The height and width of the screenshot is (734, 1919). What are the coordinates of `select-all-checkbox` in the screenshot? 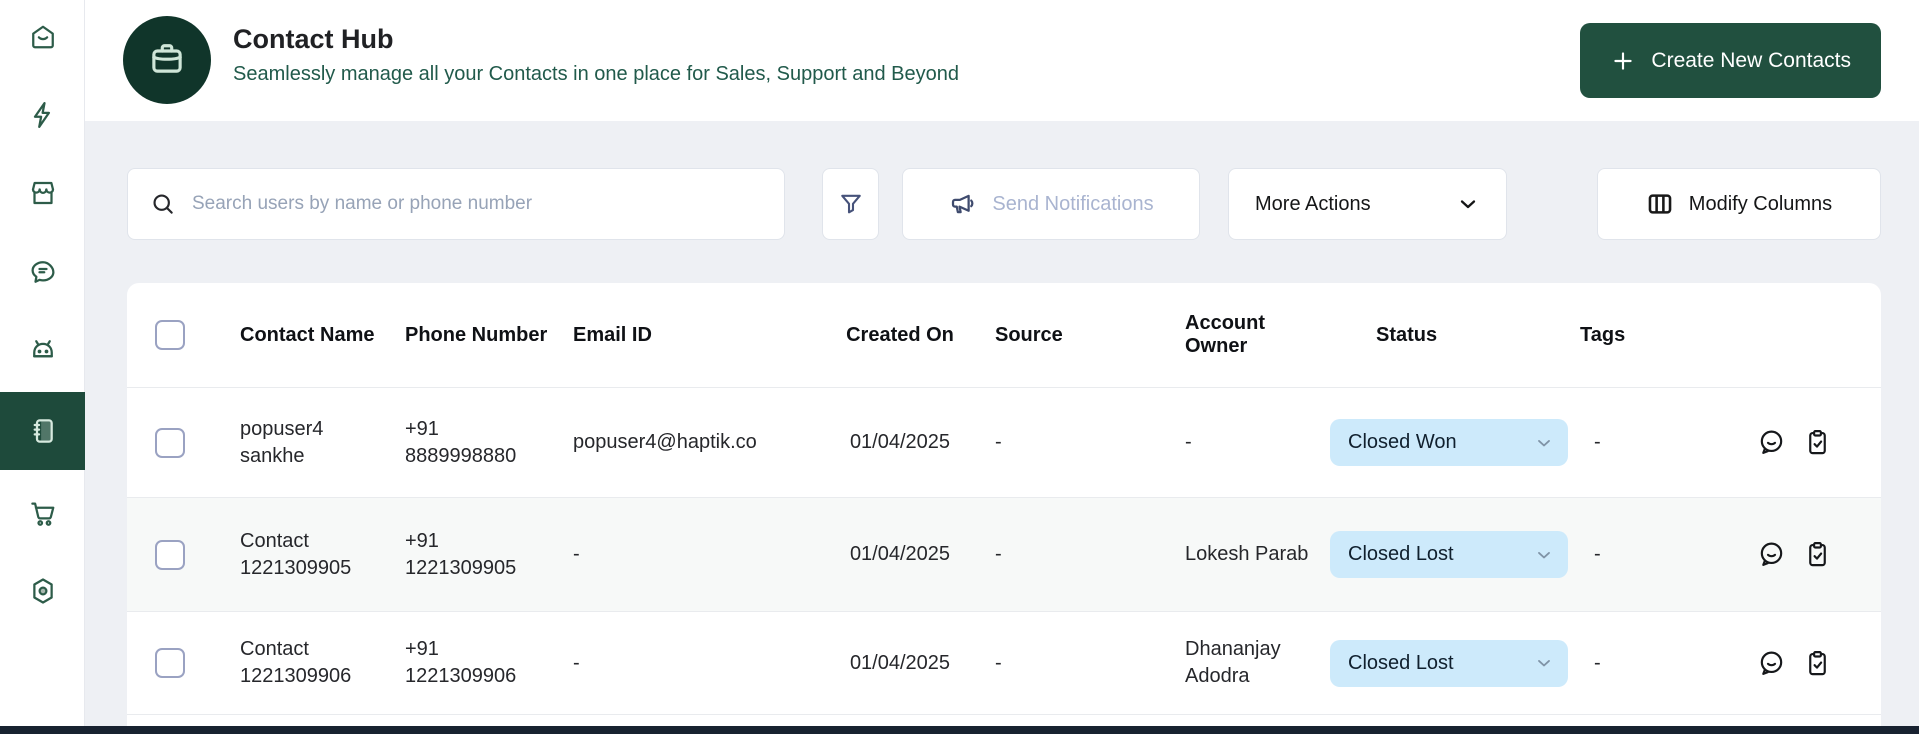 It's located at (170, 335).